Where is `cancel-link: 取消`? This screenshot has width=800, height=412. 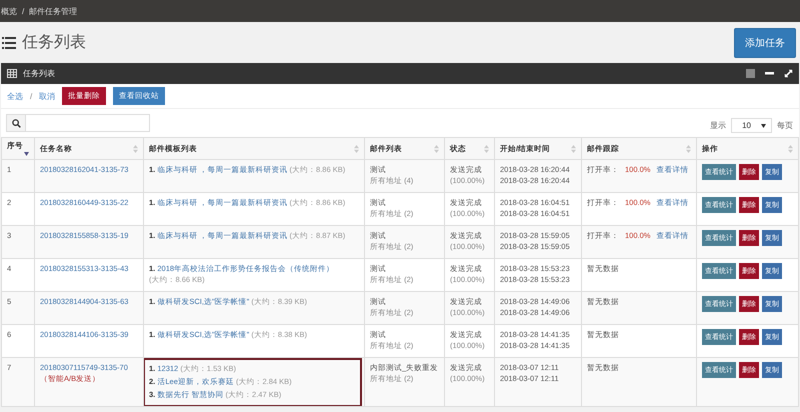 cancel-link: 取消 is located at coordinates (47, 96).